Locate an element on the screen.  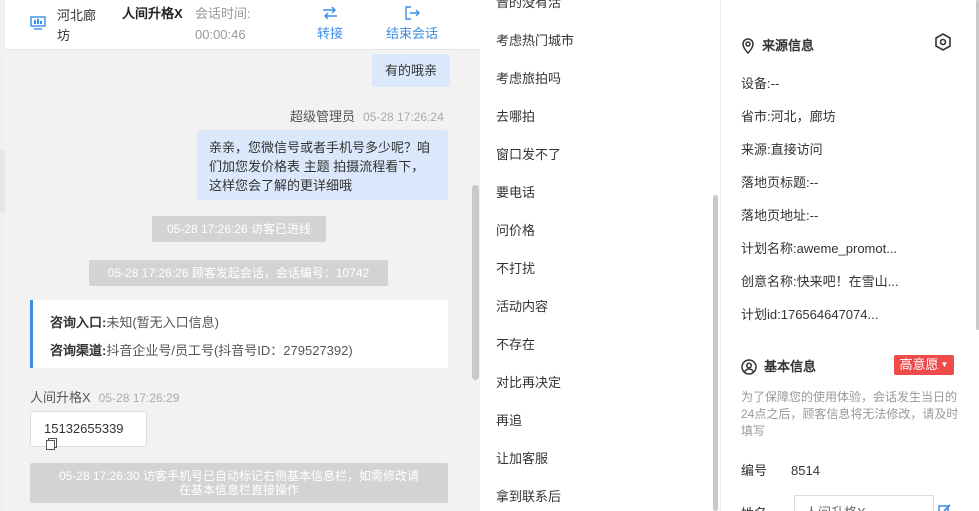
quick-reply-item: 要电话 is located at coordinates (515, 191).